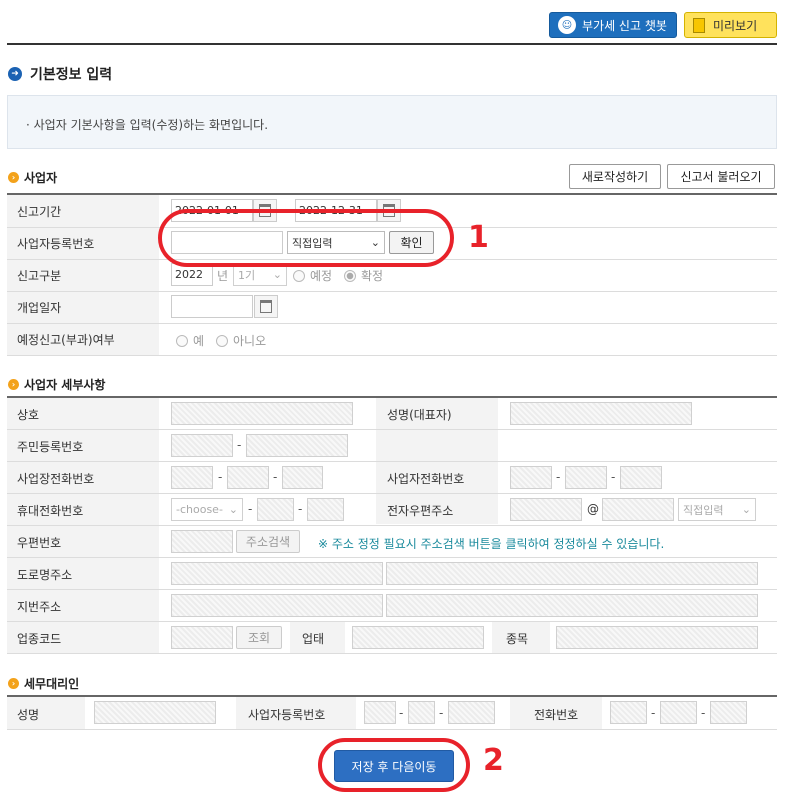  What do you see at coordinates (277, 605) in the screenshot?
I see `lot-address-1-input` at bounding box center [277, 605].